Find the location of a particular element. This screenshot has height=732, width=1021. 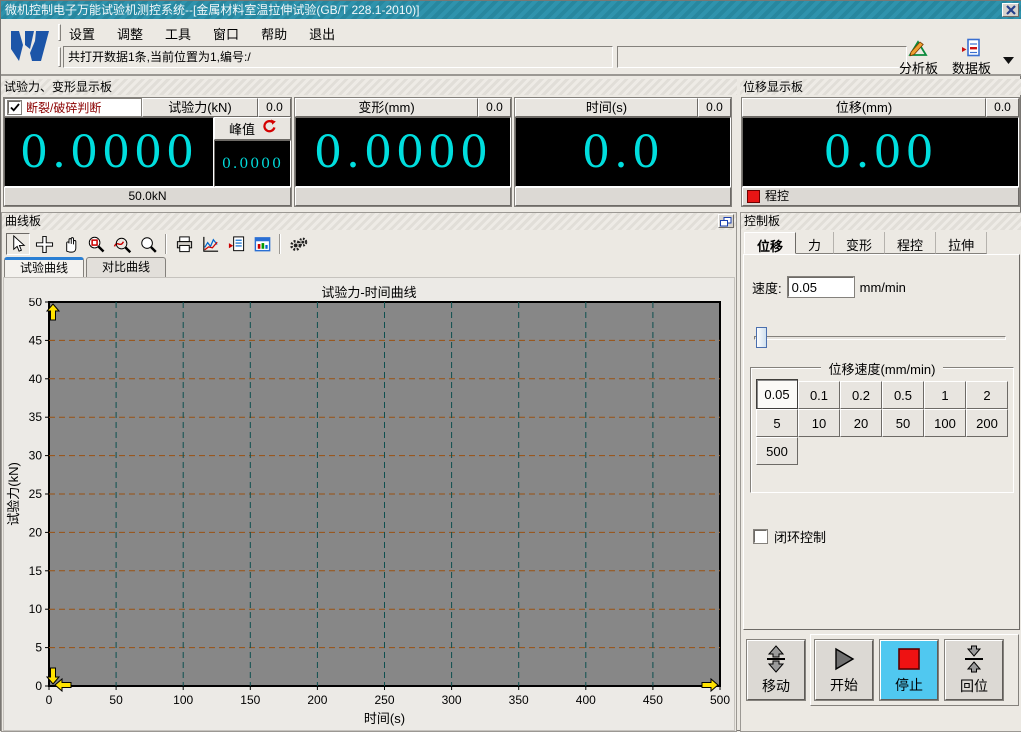

displacement-rate: 0.0 is located at coordinates (1002, 107).